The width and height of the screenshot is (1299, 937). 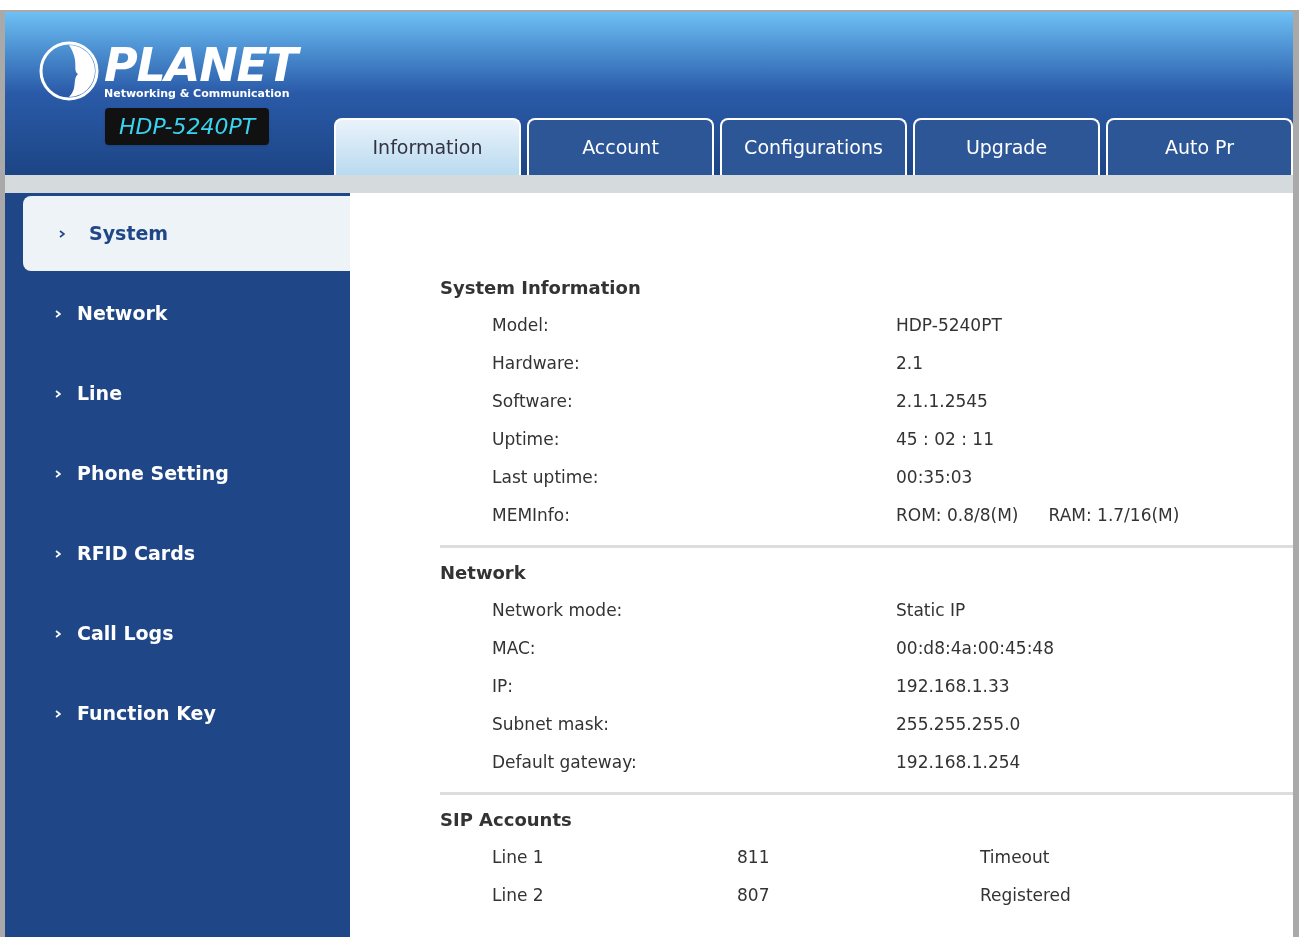 What do you see at coordinates (197, 94) in the screenshot?
I see `brand-tagline: Networking & Communication` at bounding box center [197, 94].